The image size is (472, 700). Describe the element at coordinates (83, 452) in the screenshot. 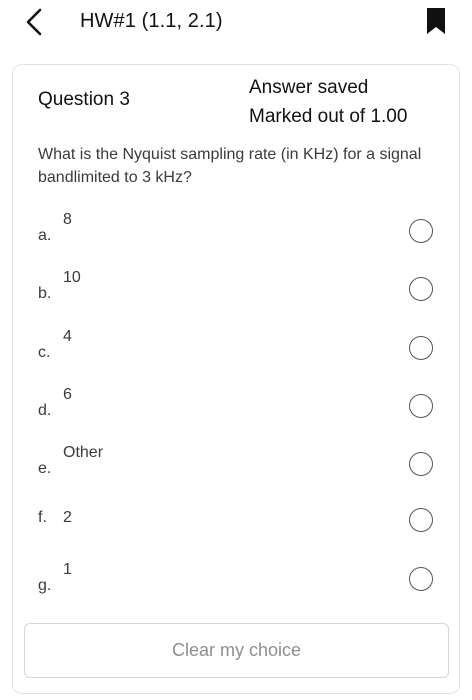

I see `option-text: Other` at that location.